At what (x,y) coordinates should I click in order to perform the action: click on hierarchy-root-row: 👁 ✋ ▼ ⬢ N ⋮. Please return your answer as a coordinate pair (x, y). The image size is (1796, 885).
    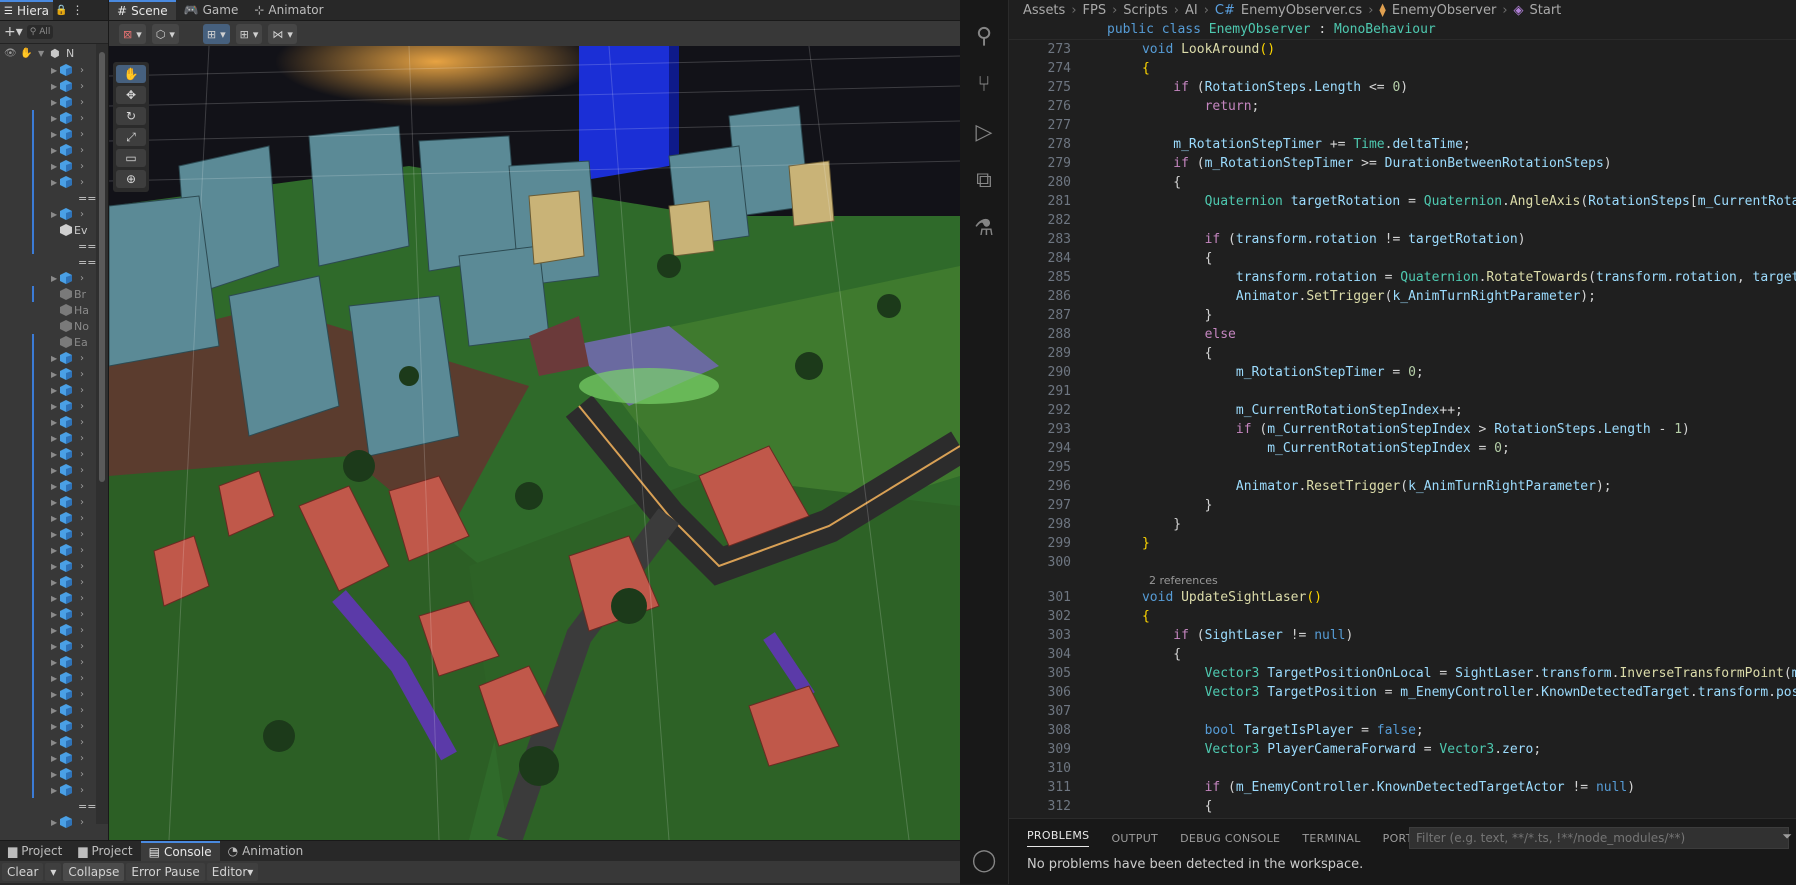
    Looking at the image, I should click on (54, 53).